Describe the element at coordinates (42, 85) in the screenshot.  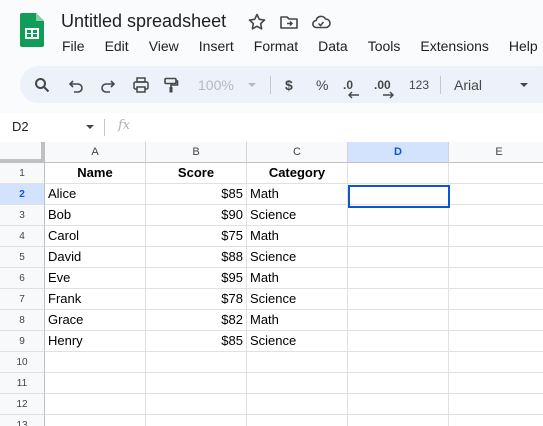
I see `search-icon` at that location.